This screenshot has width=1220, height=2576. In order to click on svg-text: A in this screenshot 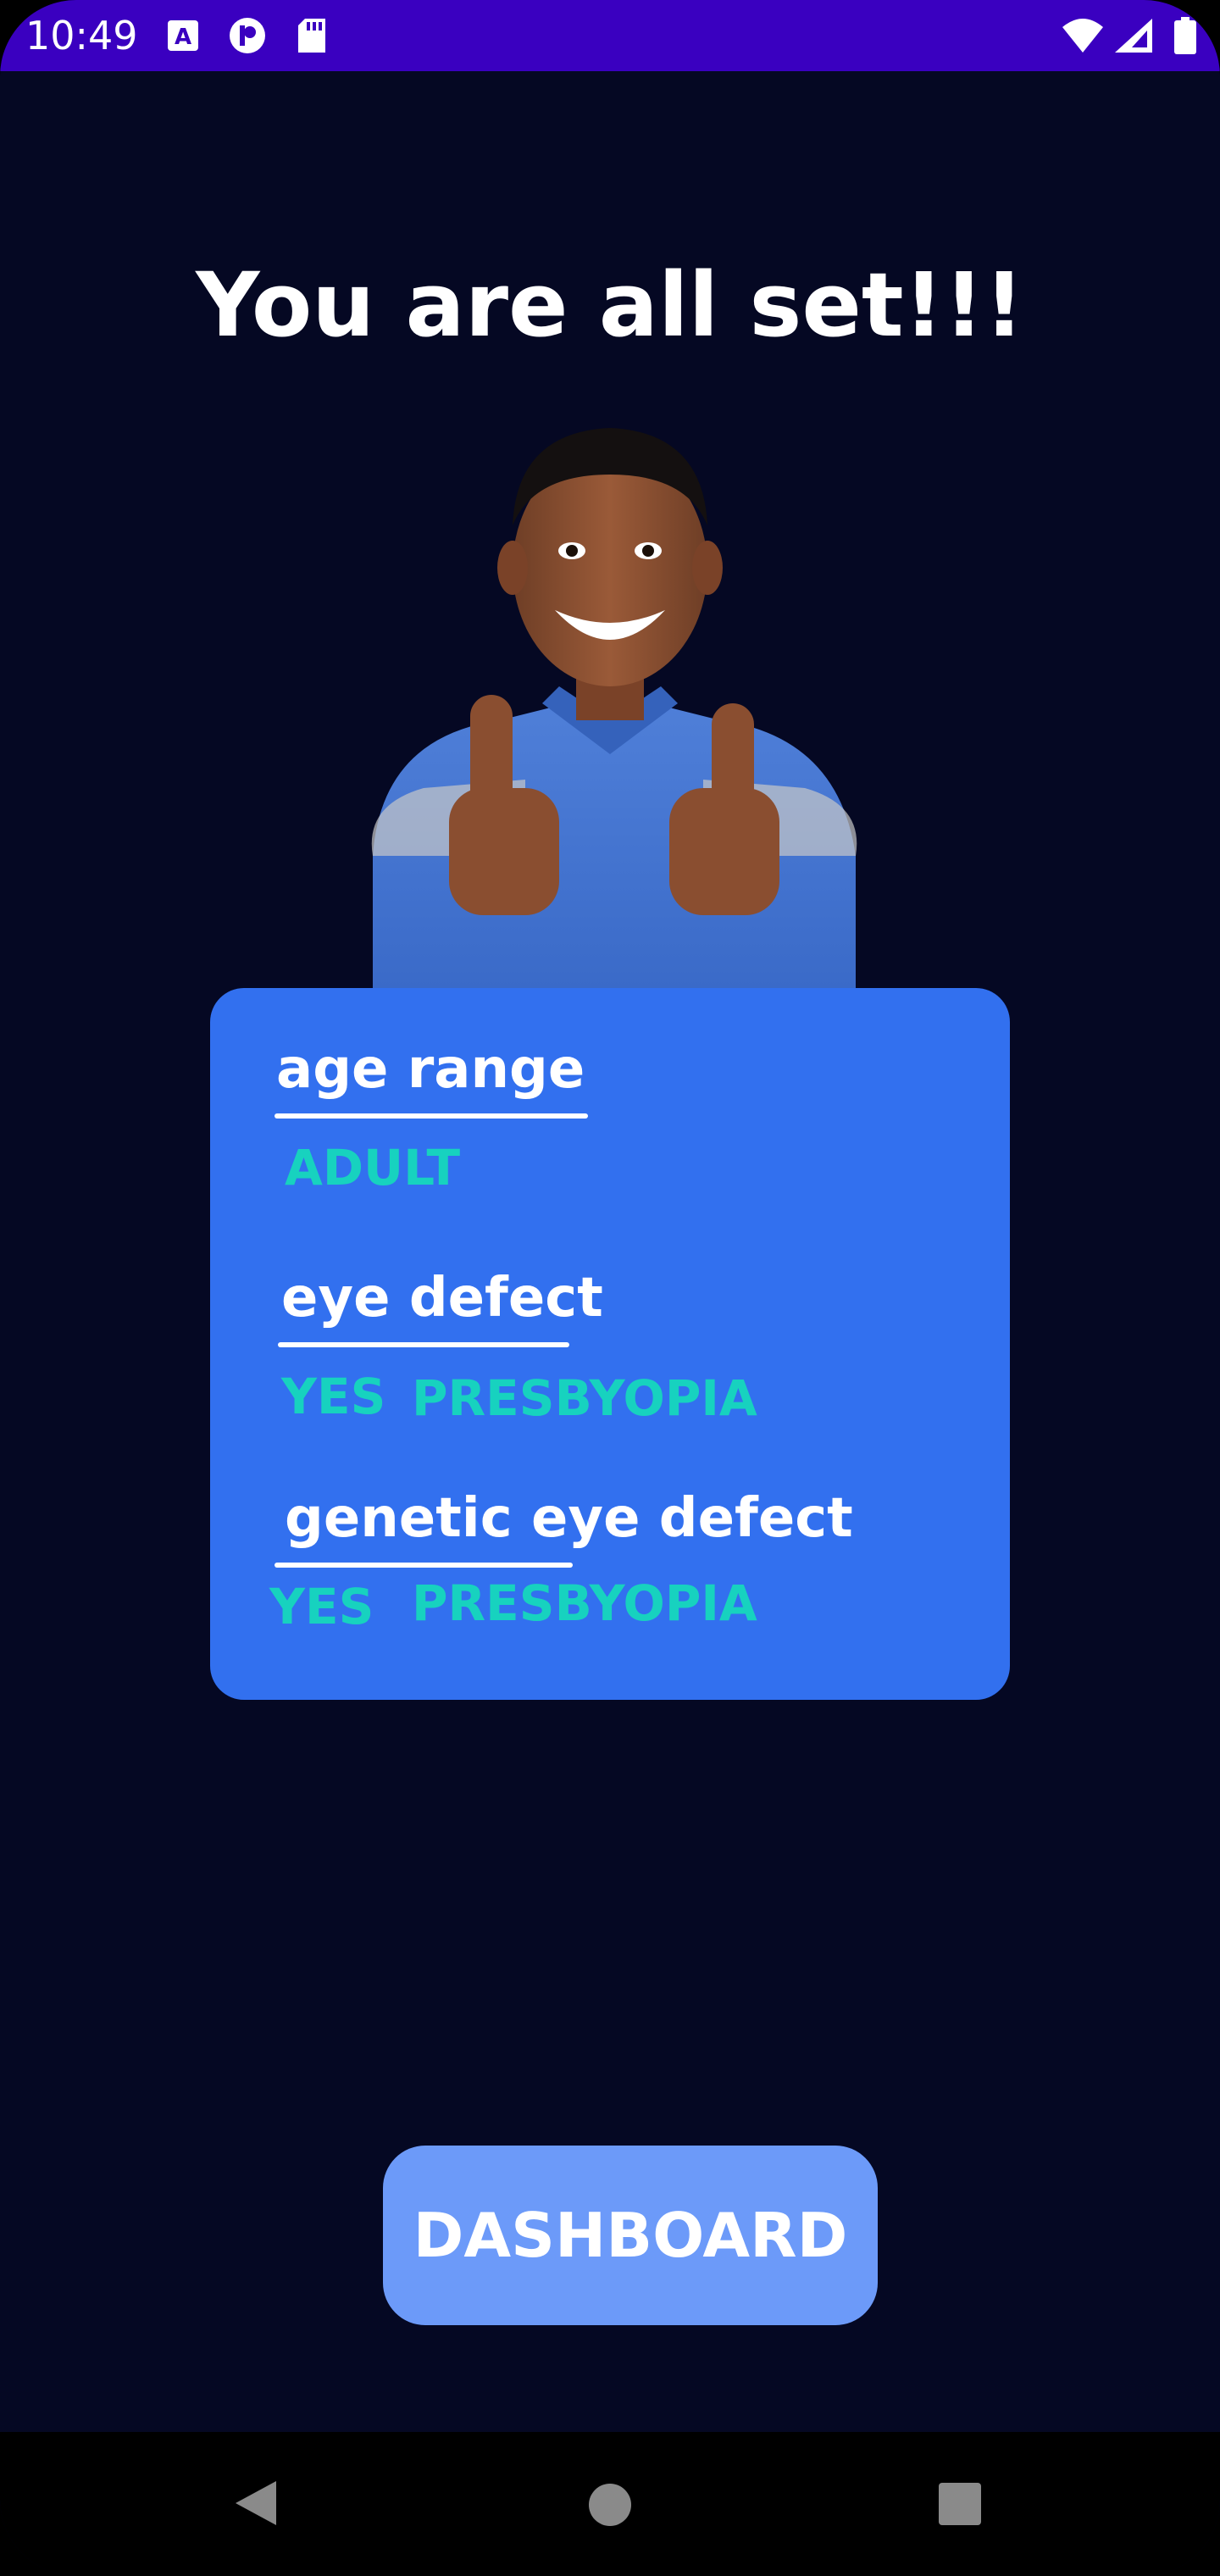, I will do `click(183, 37)`.